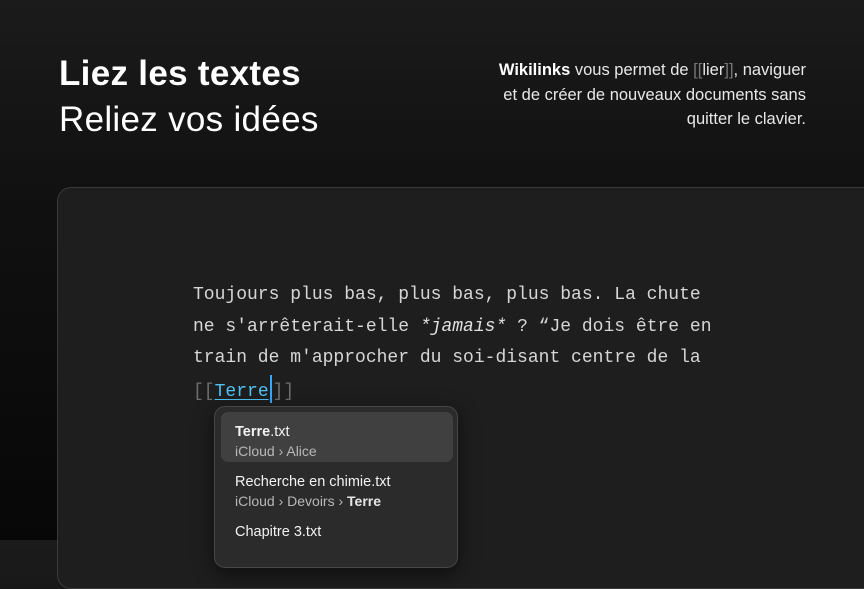 The height and width of the screenshot is (589, 864). What do you see at coordinates (270, 388) in the screenshot?
I see `text-caret` at bounding box center [270, 388].